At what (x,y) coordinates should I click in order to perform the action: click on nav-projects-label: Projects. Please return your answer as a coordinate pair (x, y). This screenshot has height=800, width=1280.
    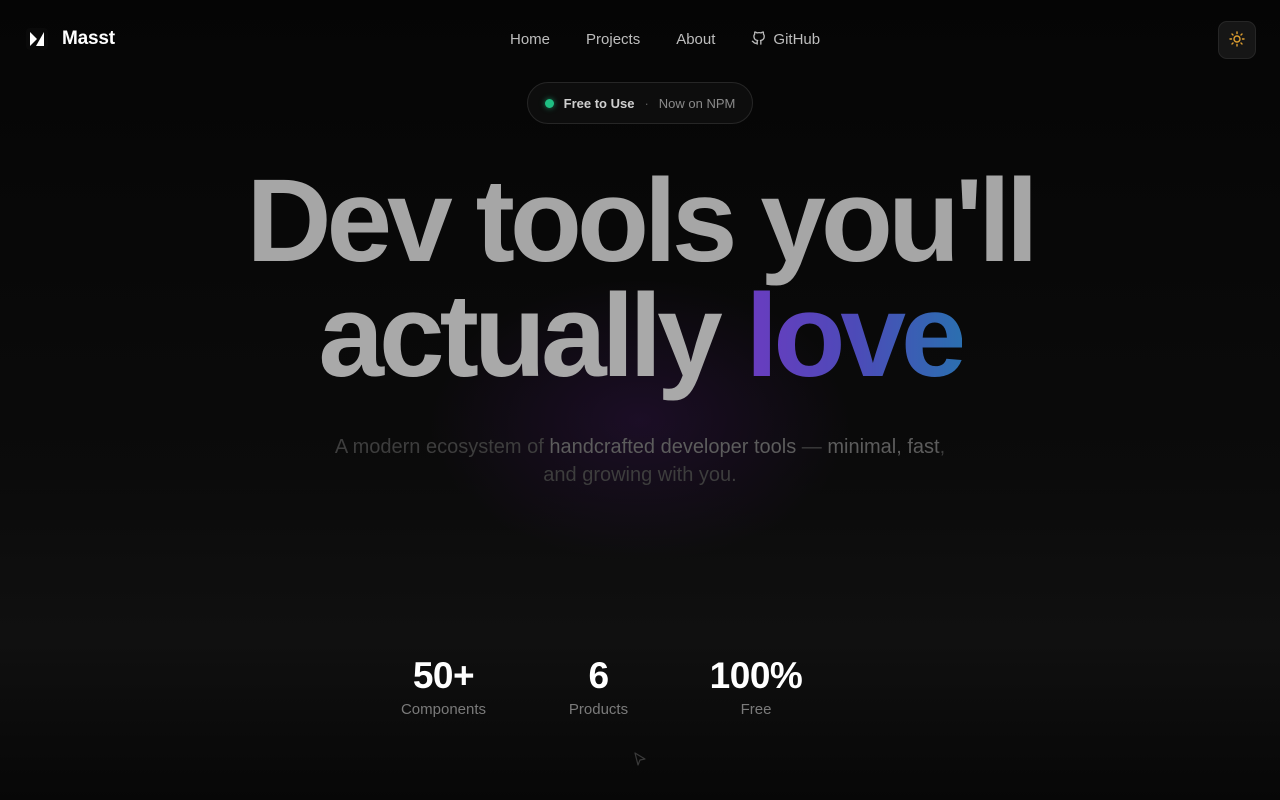
    Looking at the image, I should click on (613, 39).